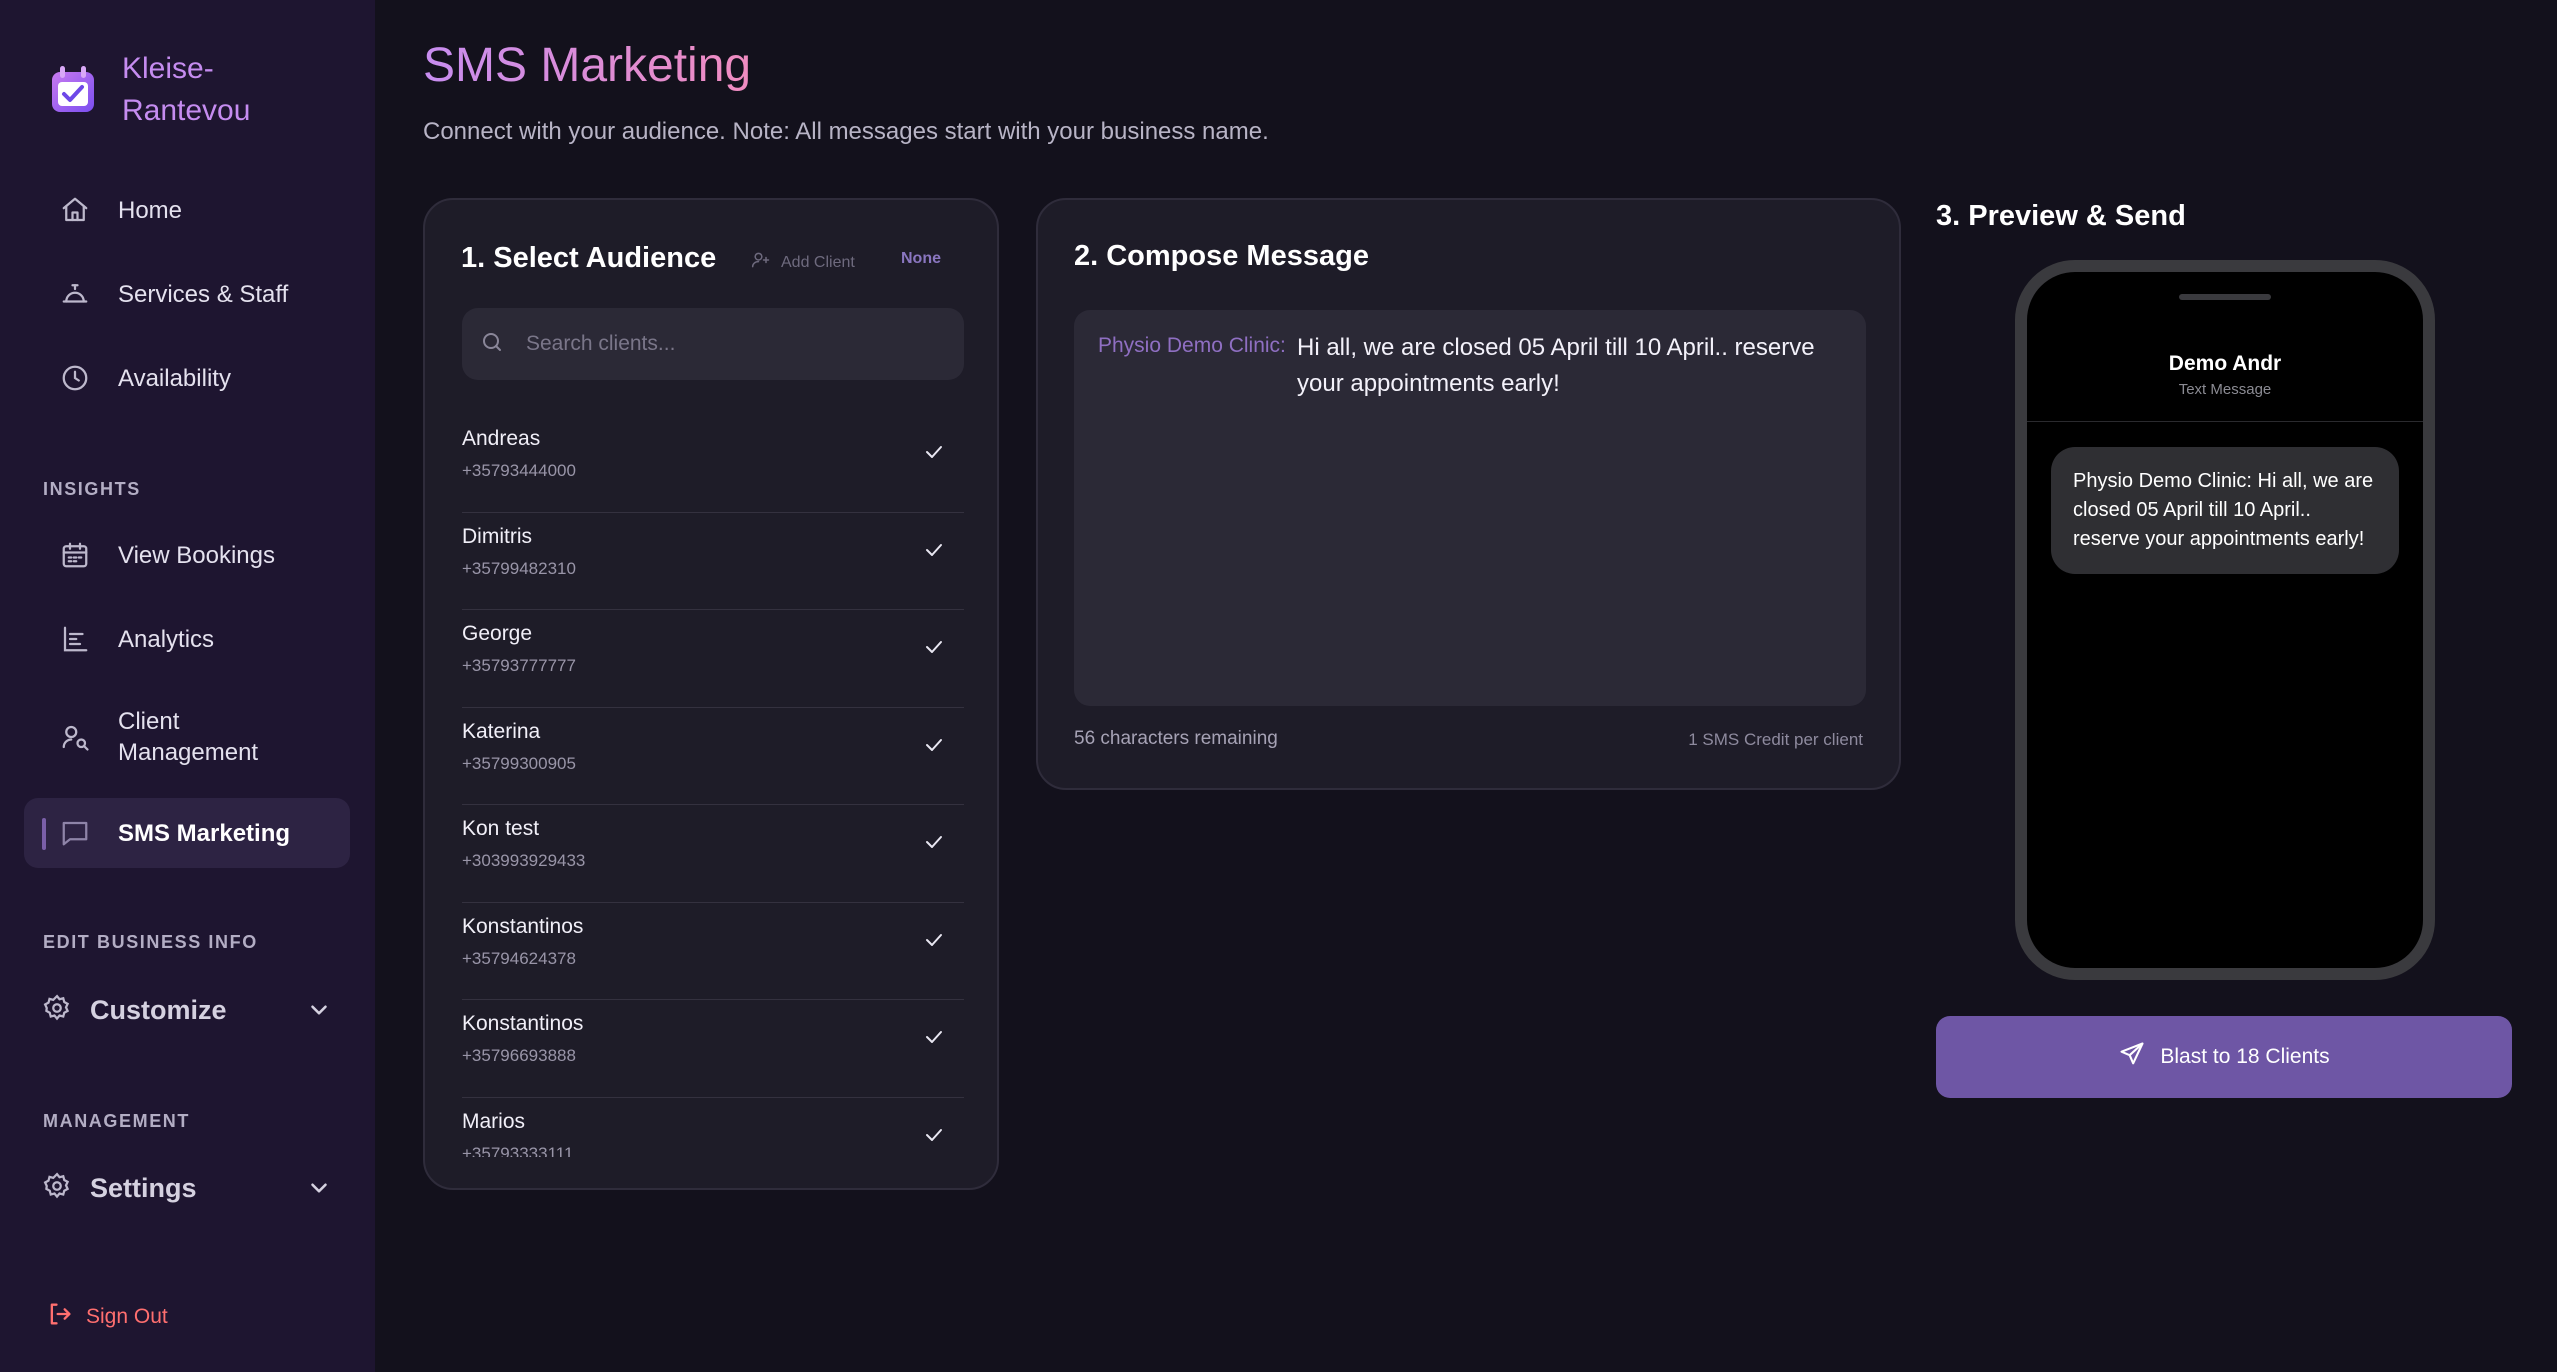 The height and width of the screenshot is (1372, 2557). Describe the element at coordinates (519, 470) in the screenshot. I see `client-phone: +35793444000` at that location.